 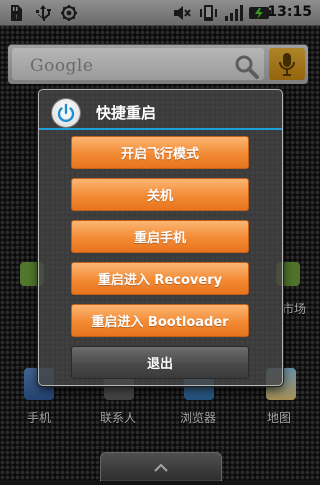 I want to click on reboot-recovery-button: 重启进入 Recovery, so click(x=160, y=278).